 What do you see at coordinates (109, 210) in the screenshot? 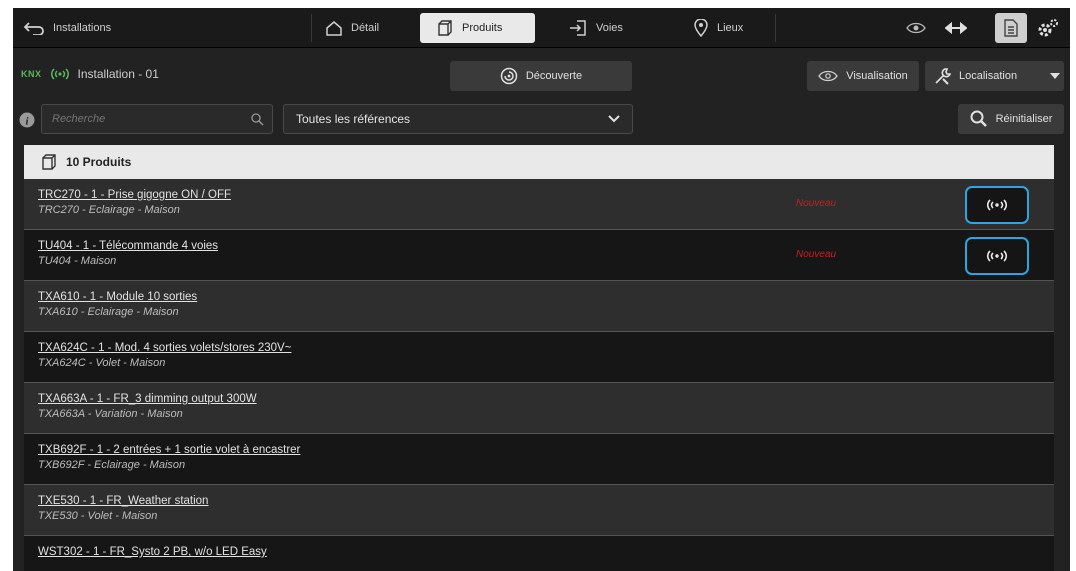
I see `product-subtitle: TRC270 - Eclairage - Maison` at bounding box center [109, 210].